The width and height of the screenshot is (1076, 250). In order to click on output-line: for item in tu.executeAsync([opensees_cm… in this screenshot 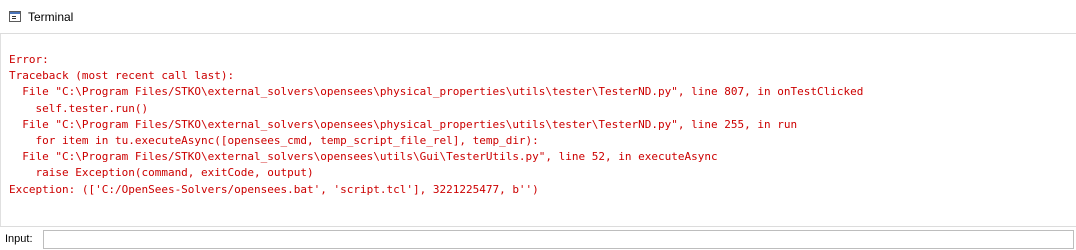, I will do `click(274, 140)`.